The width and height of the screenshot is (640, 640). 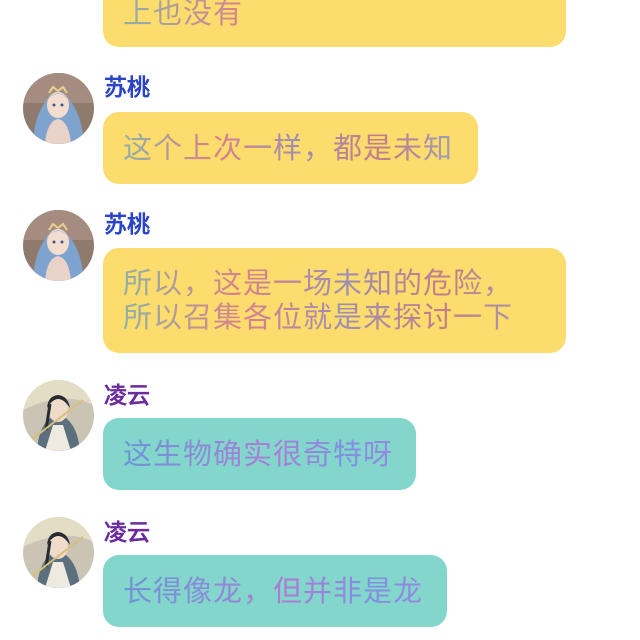 What do you see at coordinates (334, 283) in the screenshot?
I see `message-text-line: 所以，这是一场未知的危险，` at bounding box center [334, 283].